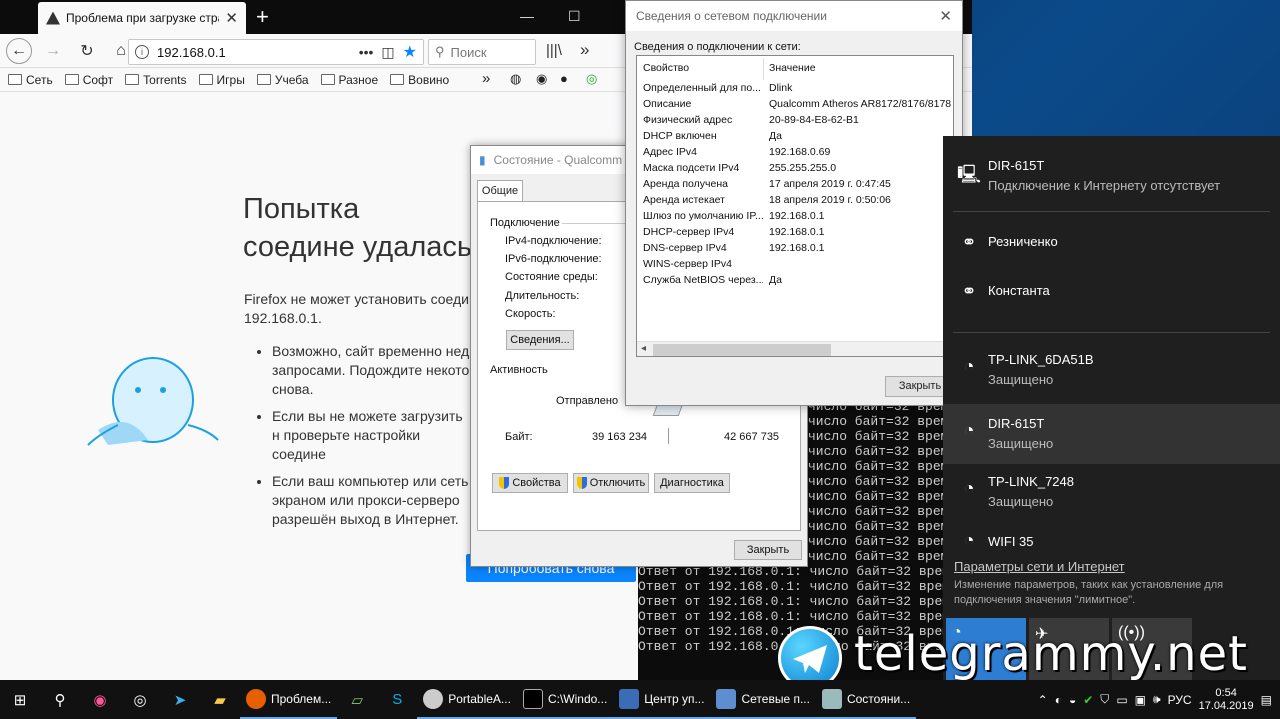 The height and width of the screenshot is (719, 1280). What do you see at coordinates (140, 699) in the screenshot?
I see `app-icon: ◎` at bounding box center [140, 699].